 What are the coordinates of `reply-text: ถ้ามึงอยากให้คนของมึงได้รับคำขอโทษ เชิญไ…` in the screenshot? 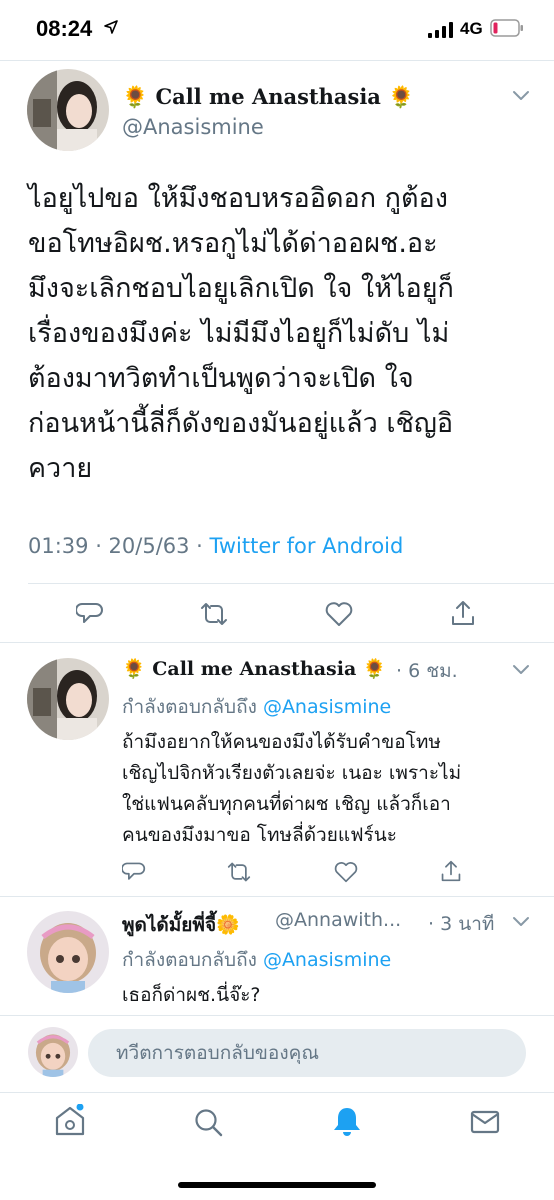 It's located at (291, 789).